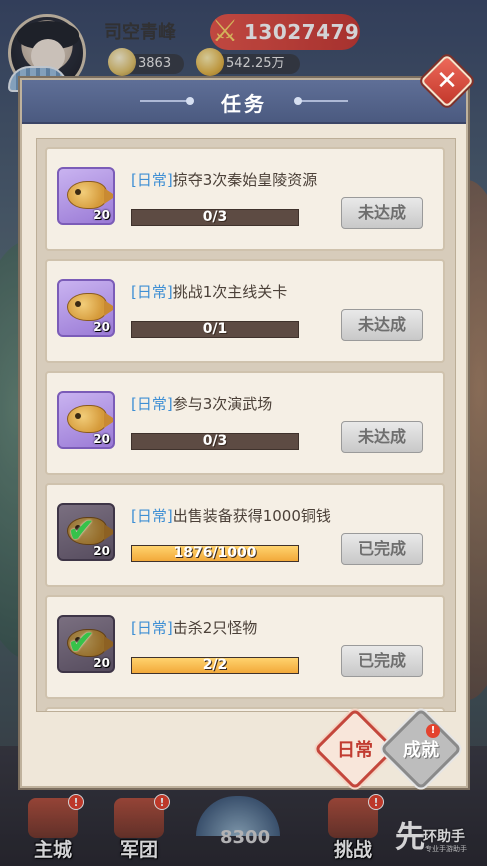 This screenshot has width=487, height=866. I want to click on task-title: [日常]击杀2只怪物, so click(194, 627).